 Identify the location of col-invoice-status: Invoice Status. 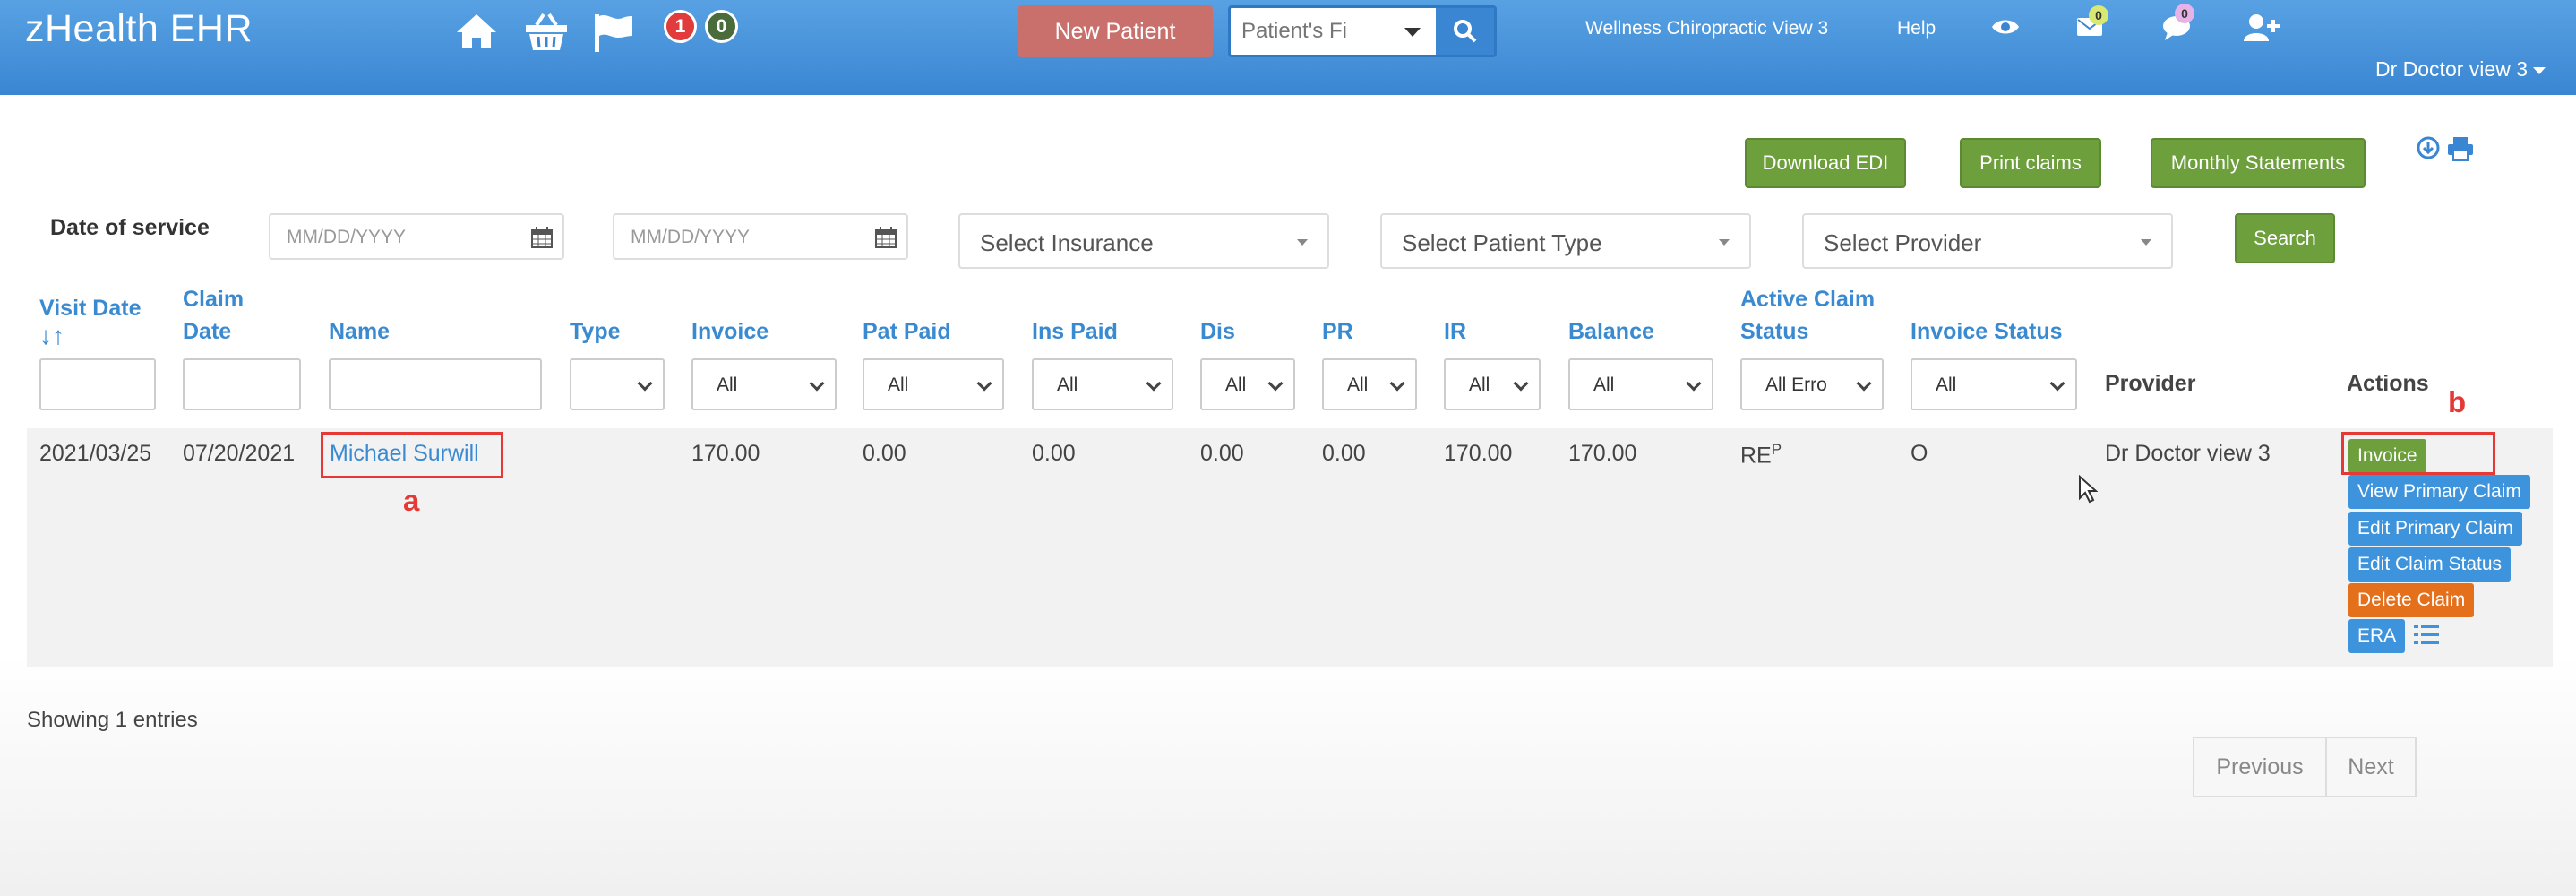
(1987, 331).